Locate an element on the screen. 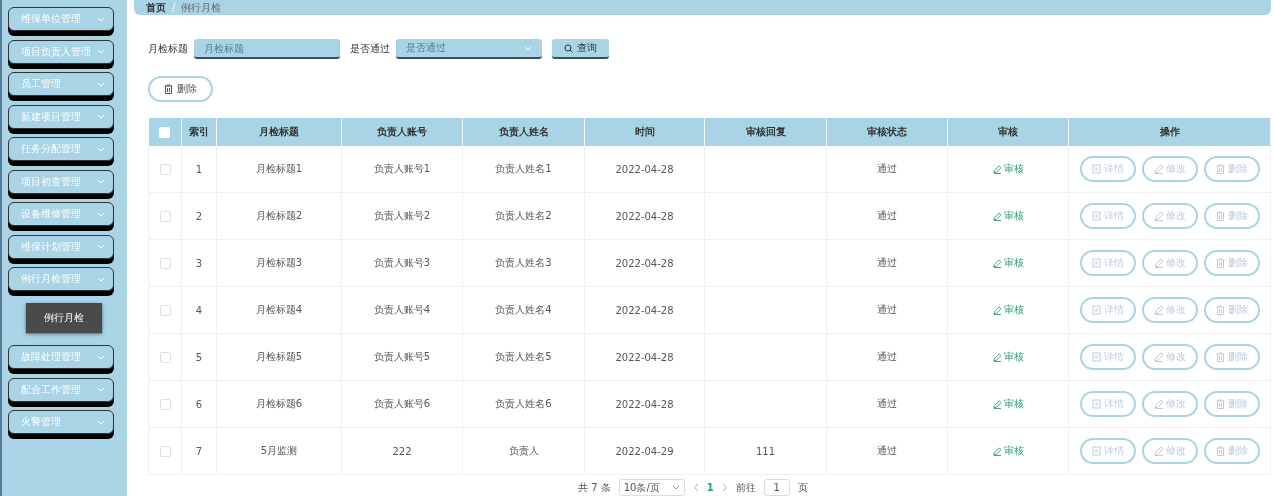  next-page-icon is located at coordinates (724, 487).